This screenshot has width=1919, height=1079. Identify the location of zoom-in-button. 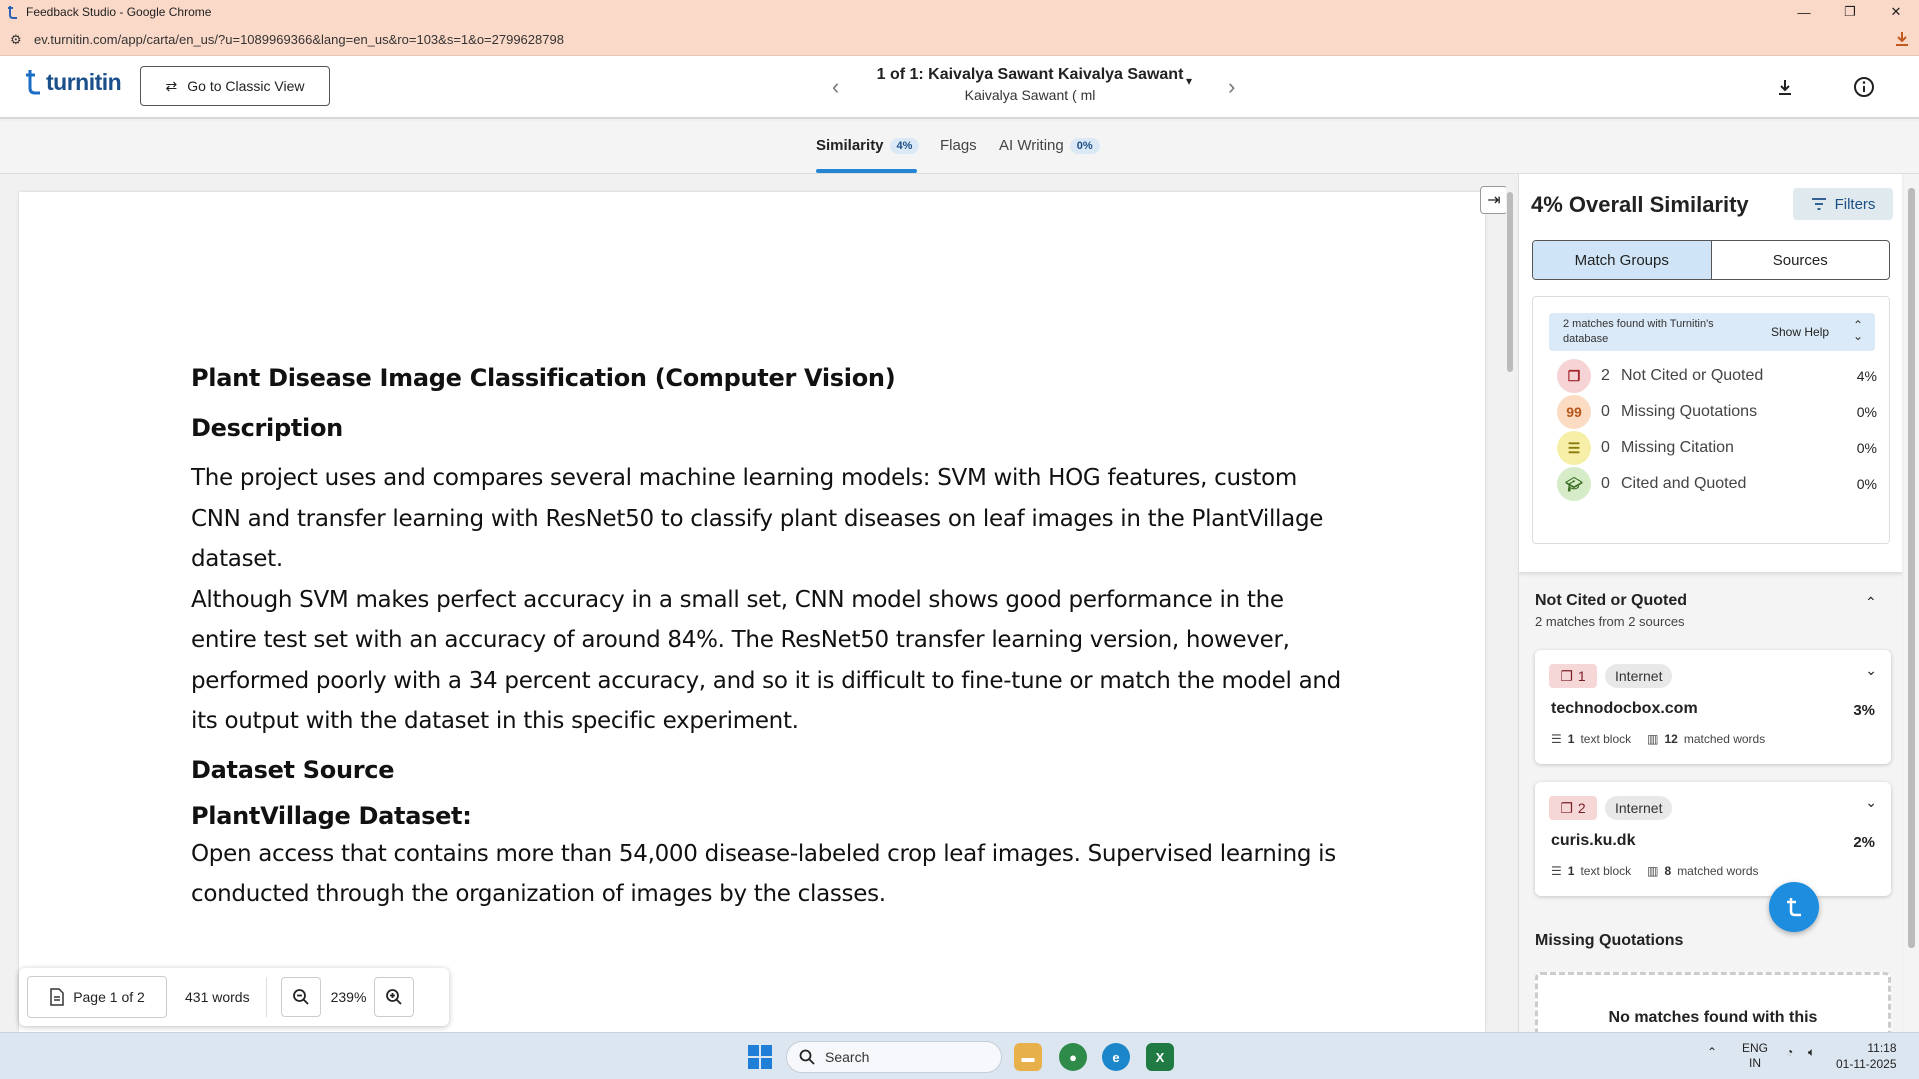
(394, 997).